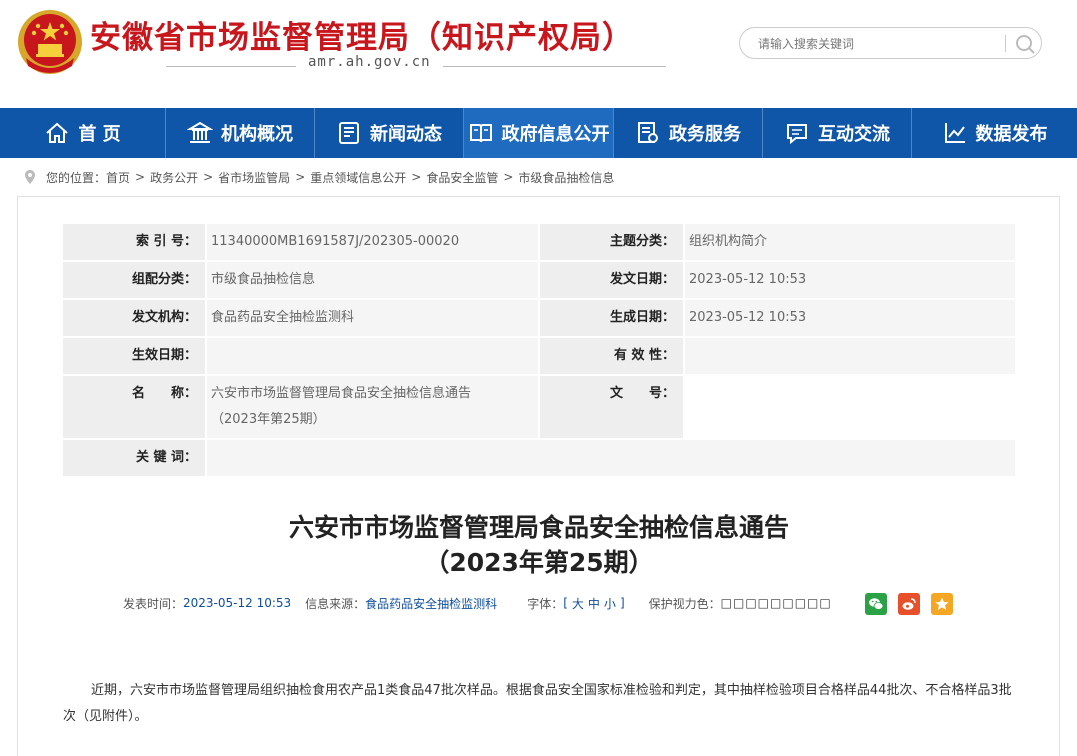  I want to click on article-title: 六安市市场监督管理局食品安全抽检信息通告 （2023年第25期）, so click(539, 545).